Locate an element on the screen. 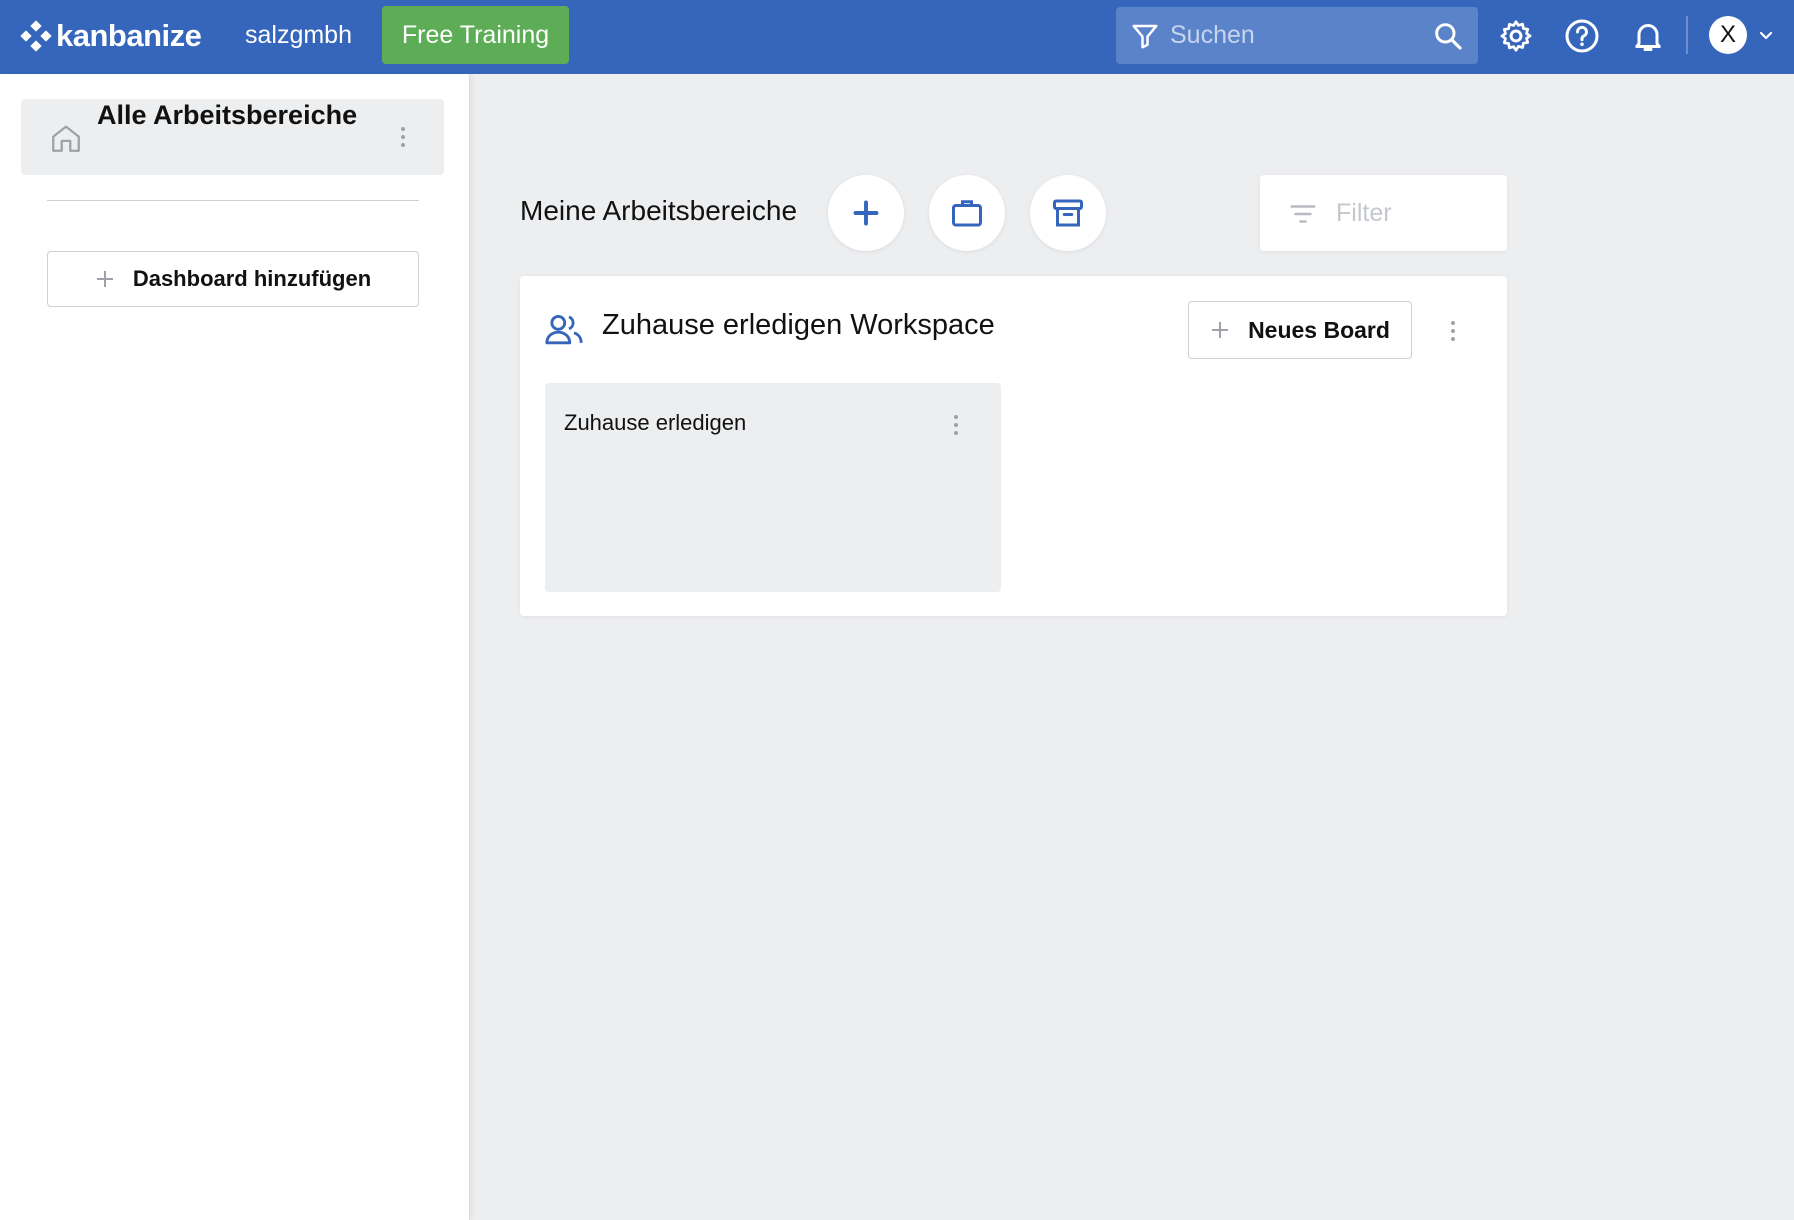  kanbanize-logo: kanbanize is located at coordinates (111, 36).